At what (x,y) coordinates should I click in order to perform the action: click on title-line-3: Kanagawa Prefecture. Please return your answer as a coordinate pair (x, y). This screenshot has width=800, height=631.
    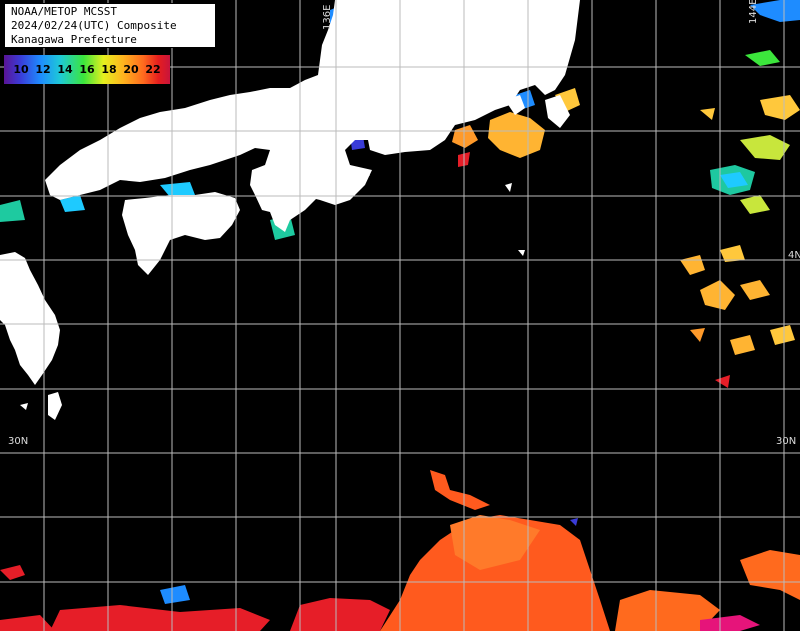
    Looking at the image, I should click on (74, 39).